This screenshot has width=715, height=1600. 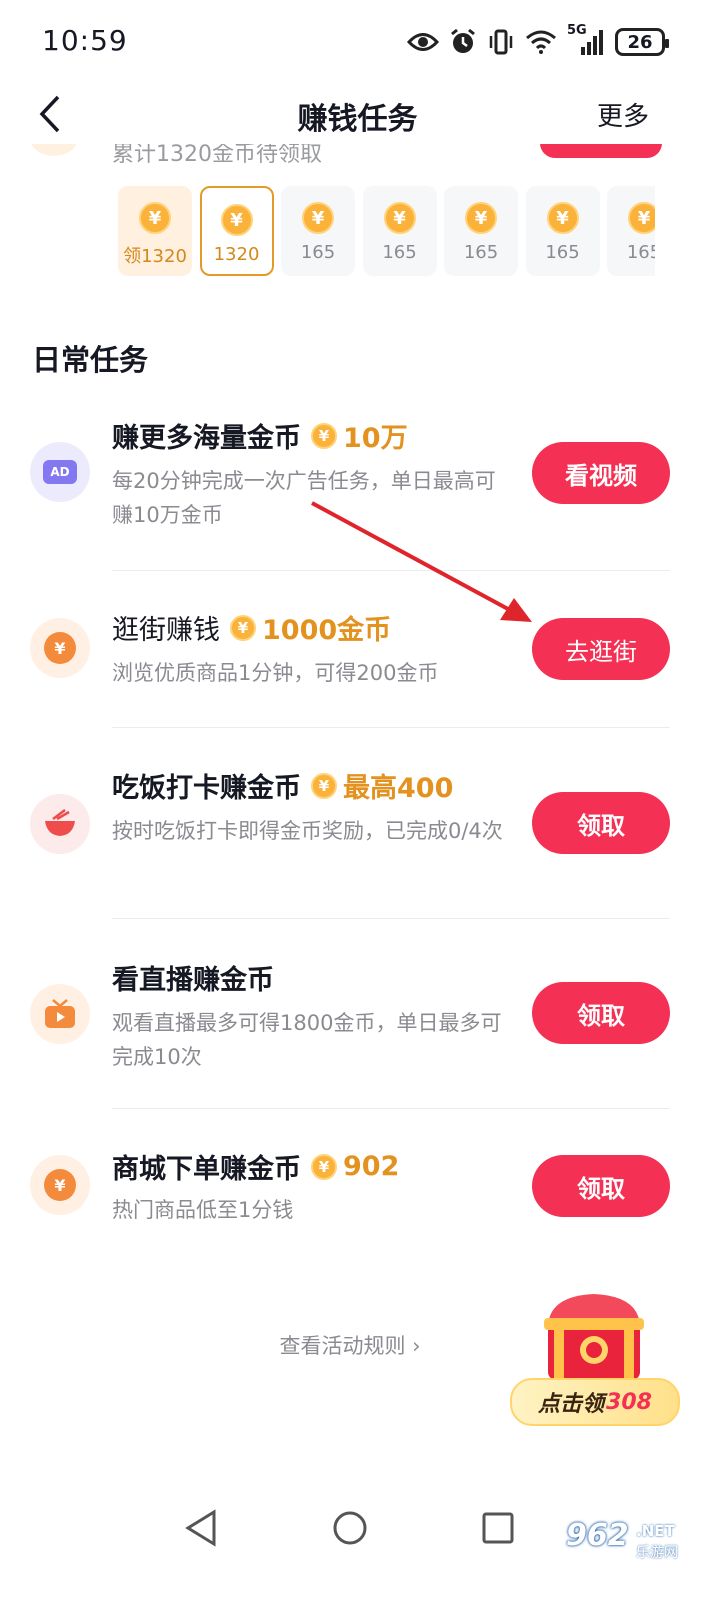 I want to click on recents-square-icon, so click(x=498, y=1528).